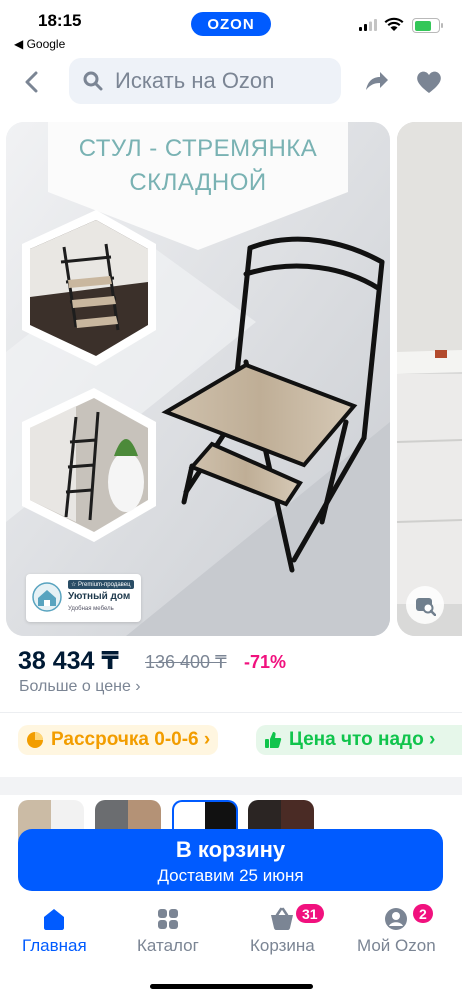  I want to click on nav-catalog-label: Каталог, so click(168, 945).